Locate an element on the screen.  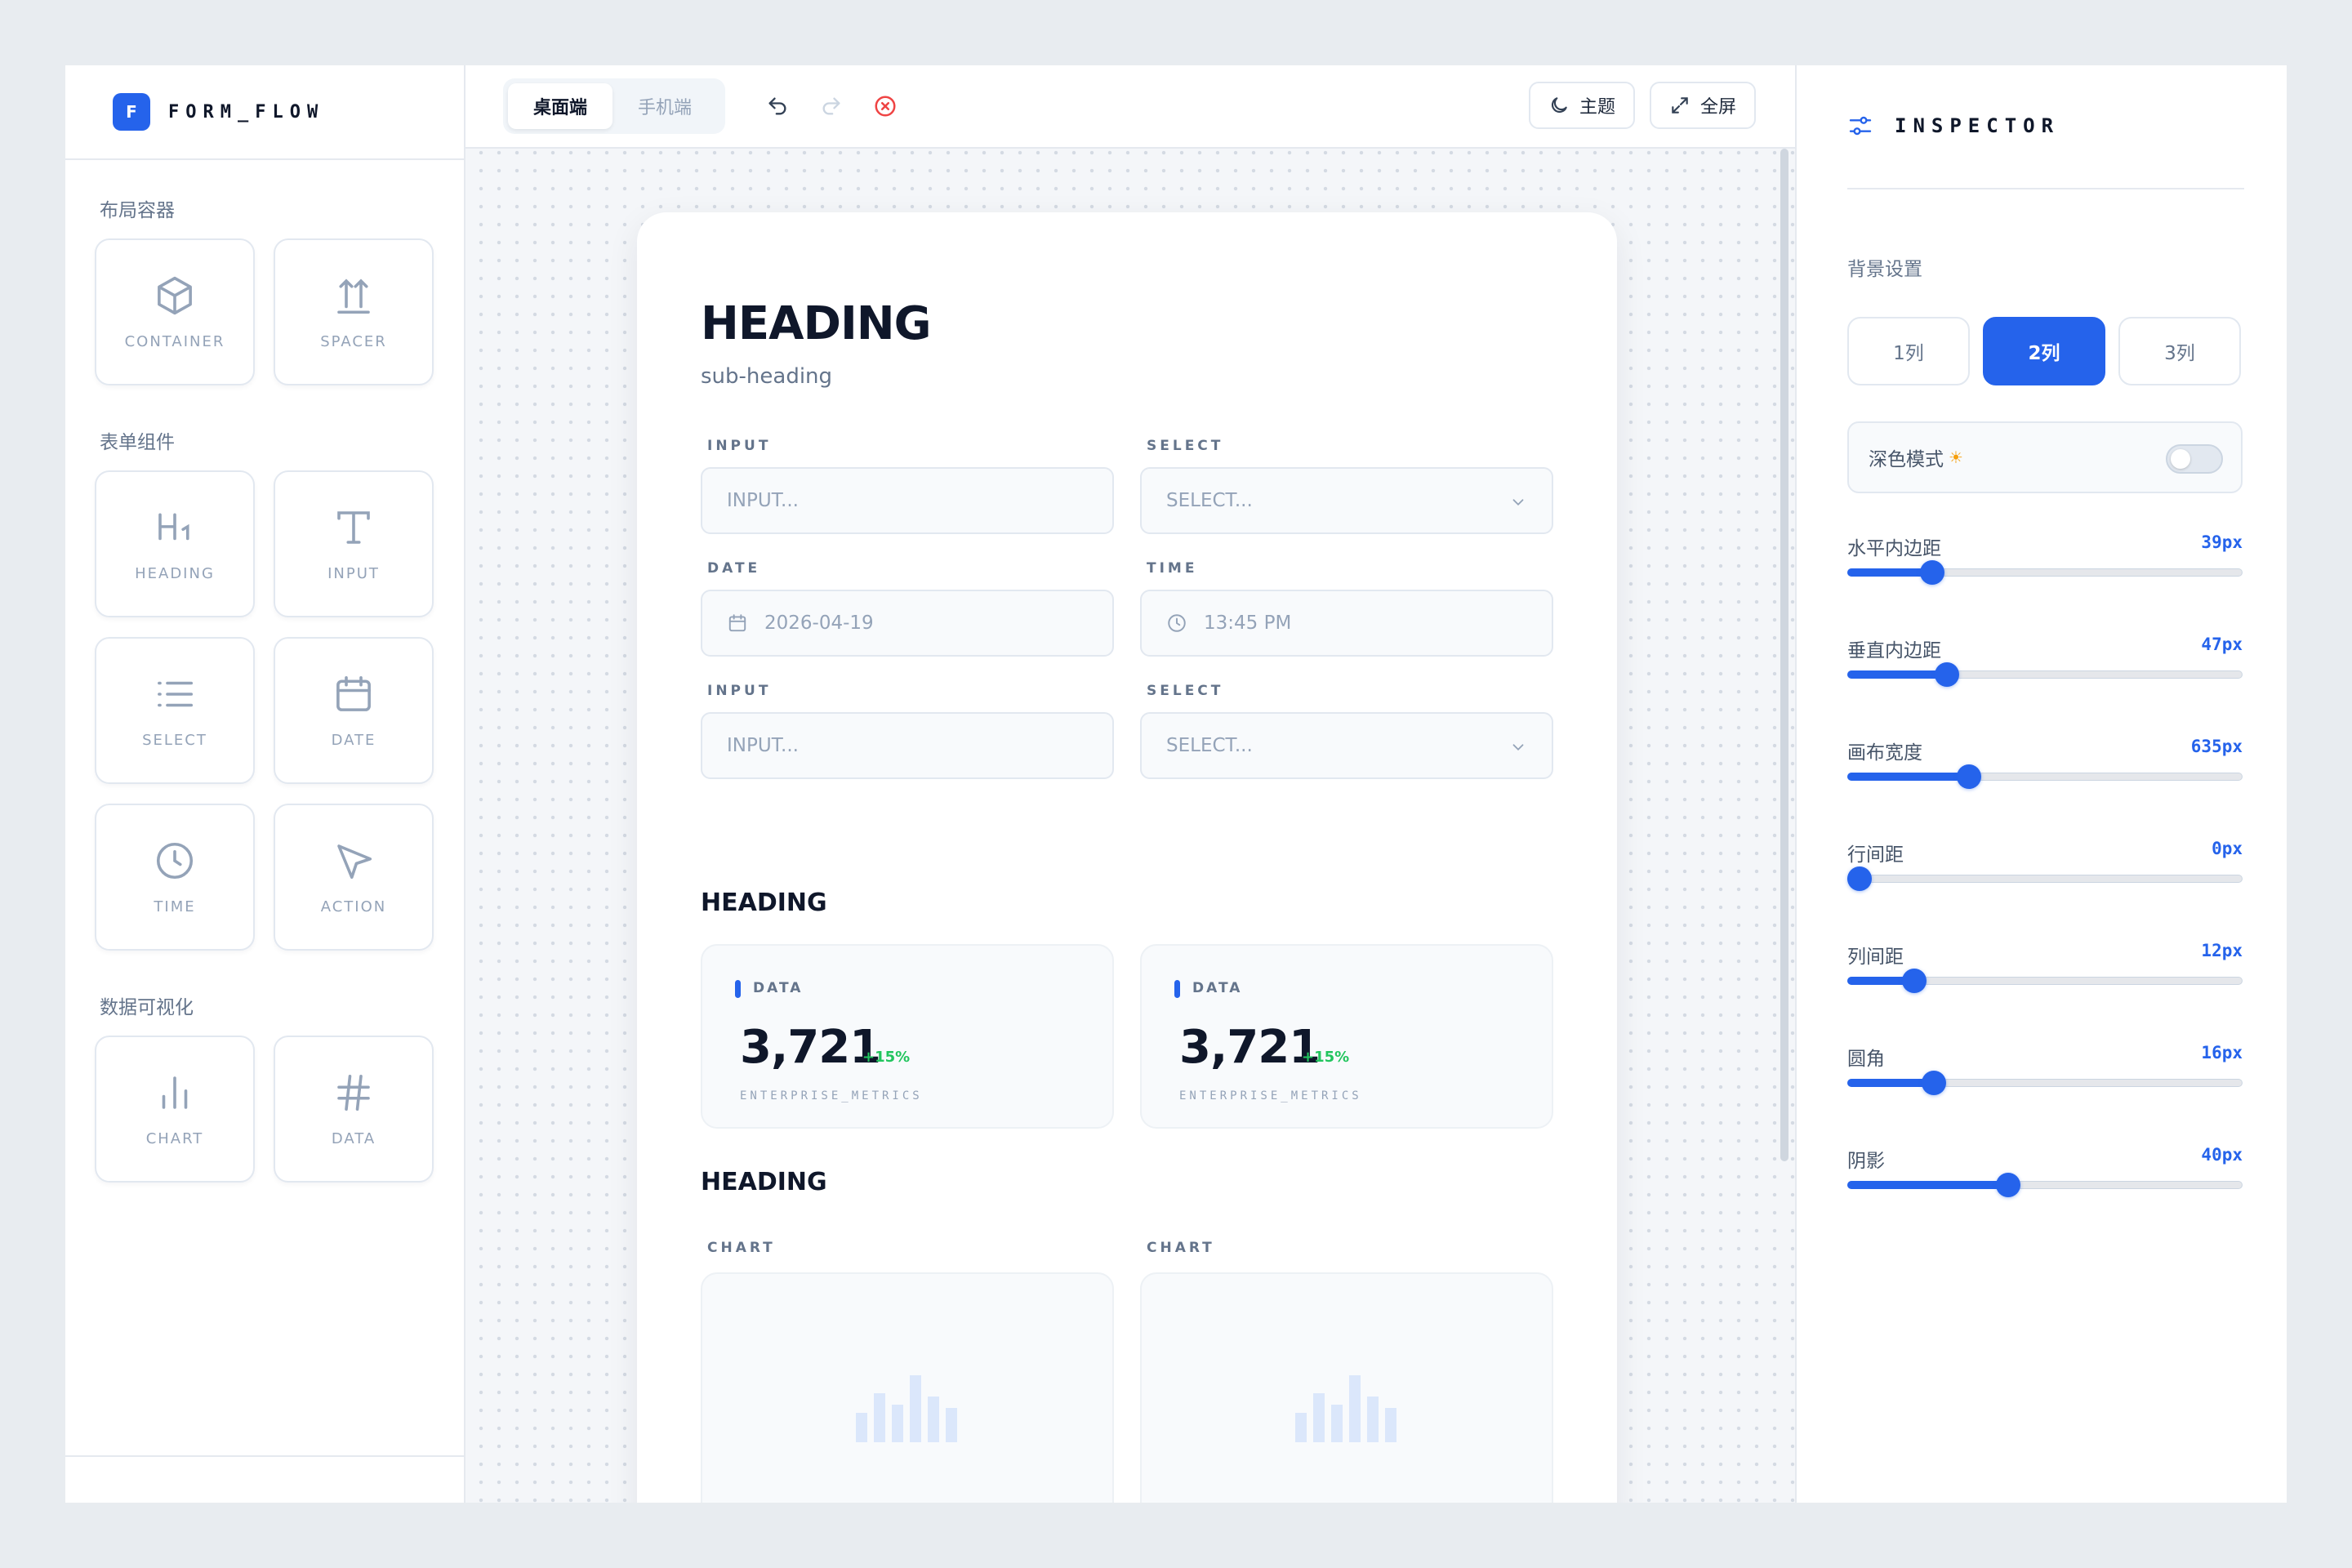
palette-item-container: CONTAINER is located at coordinates (175, 311).